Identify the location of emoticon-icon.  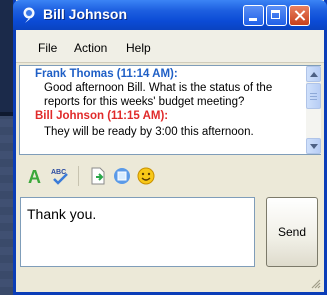
(146, 176).